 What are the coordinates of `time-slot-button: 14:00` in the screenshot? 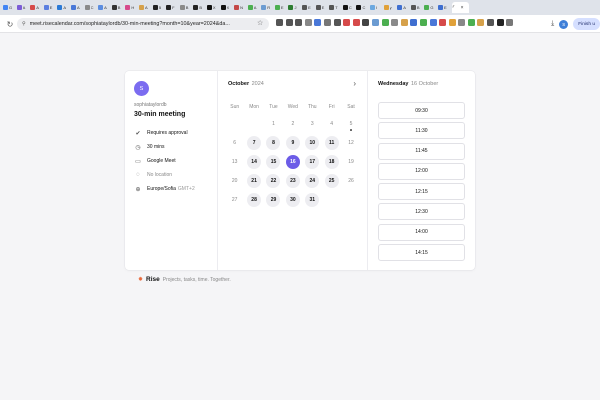 It's located at (421, 232).